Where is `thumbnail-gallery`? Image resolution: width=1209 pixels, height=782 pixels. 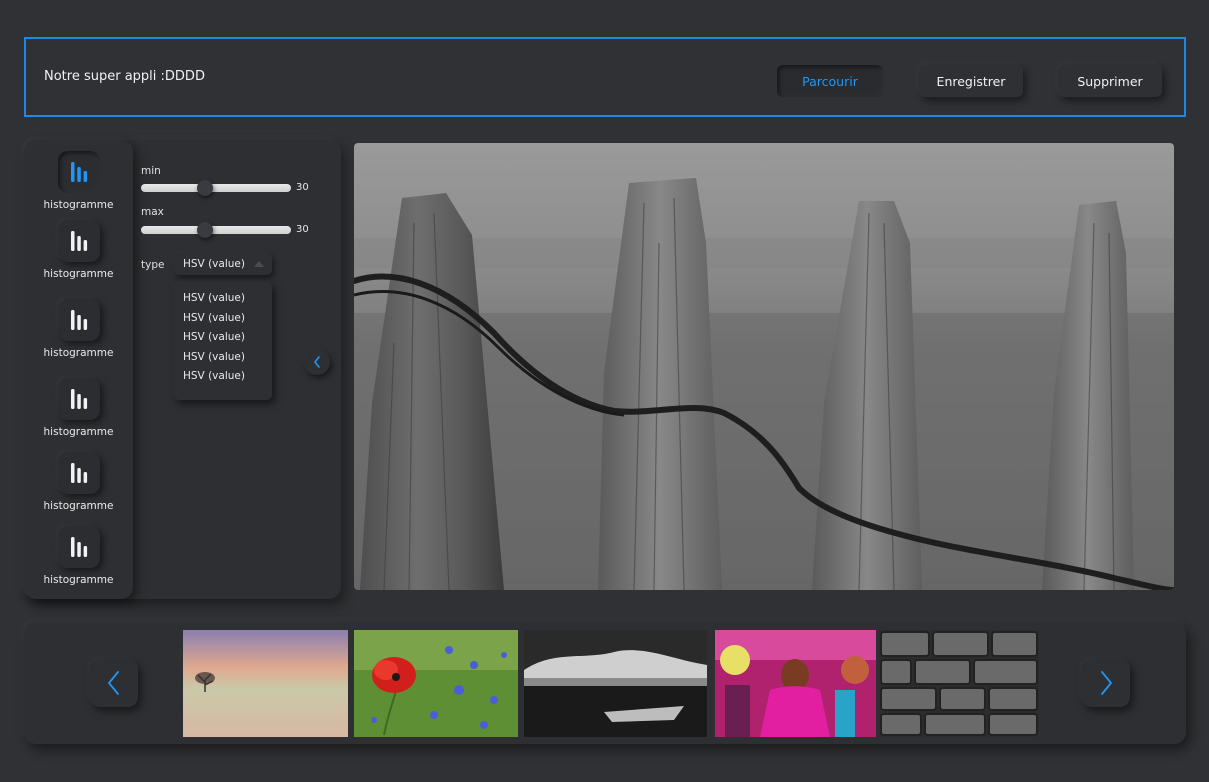 thumbnail-gallery is located at coordinates (605, 683).